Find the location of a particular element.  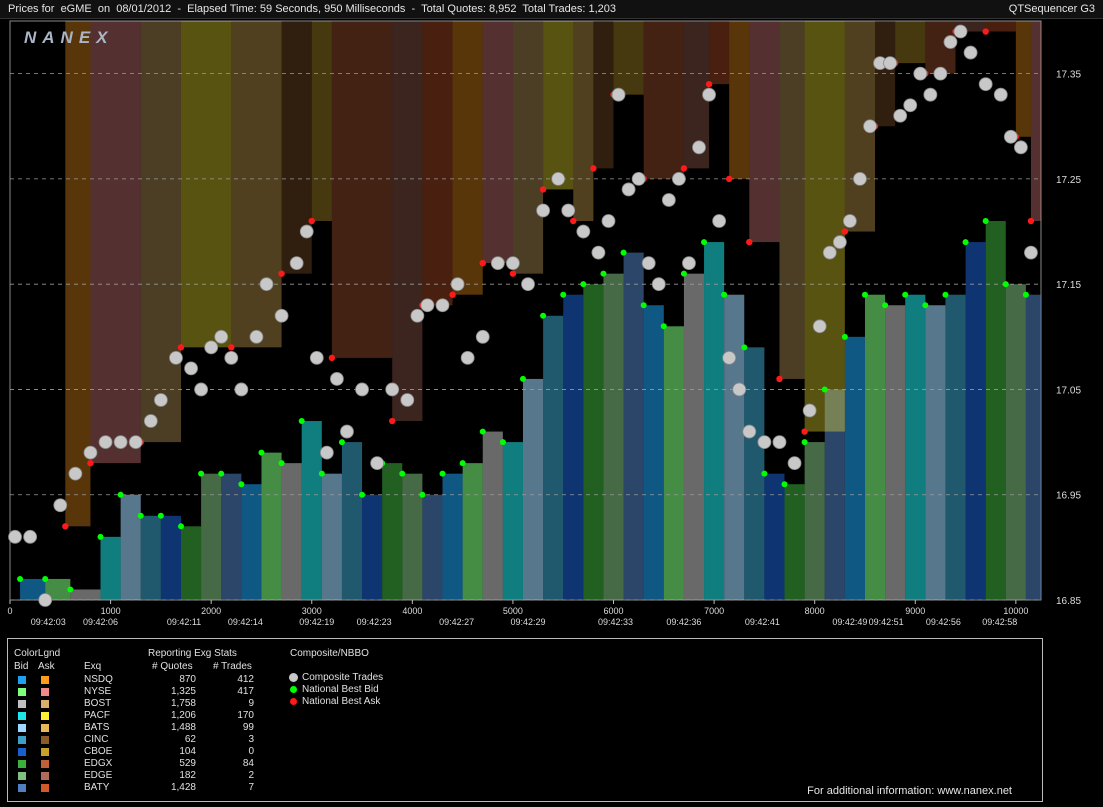

quote-count: 1,758 is located at coordinates (183, 703).